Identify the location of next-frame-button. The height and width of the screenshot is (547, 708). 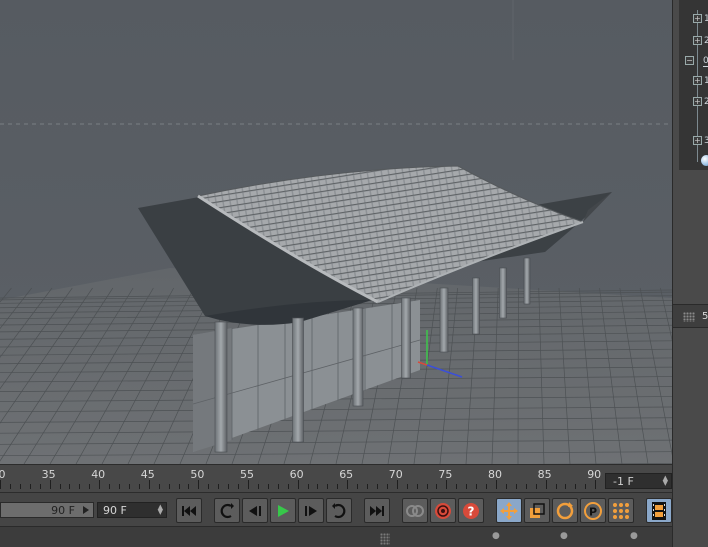
(311, 510).